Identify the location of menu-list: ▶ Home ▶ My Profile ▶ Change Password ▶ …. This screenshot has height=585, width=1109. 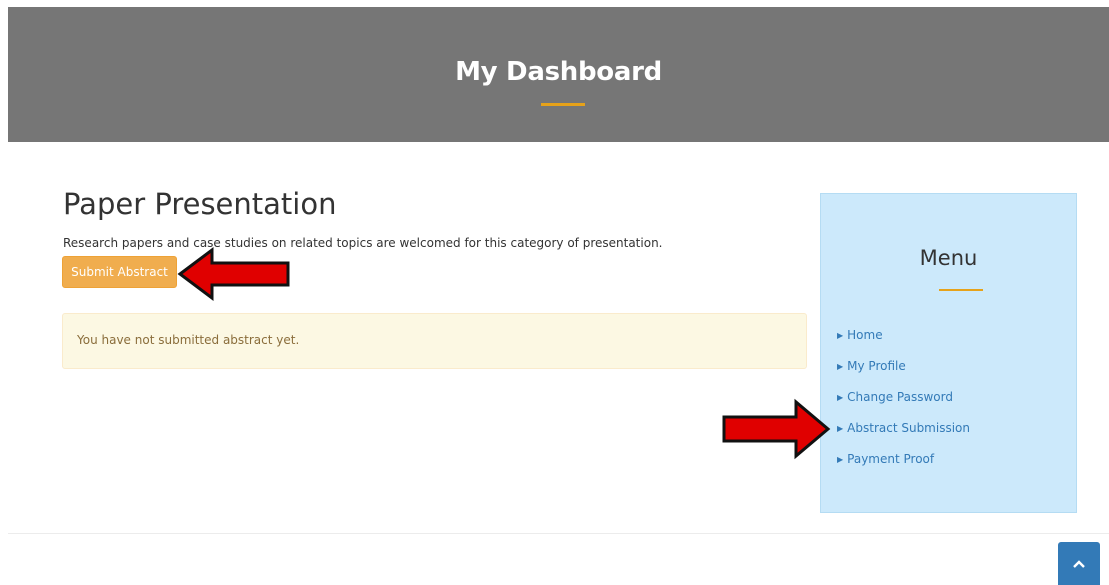
(903, 405).